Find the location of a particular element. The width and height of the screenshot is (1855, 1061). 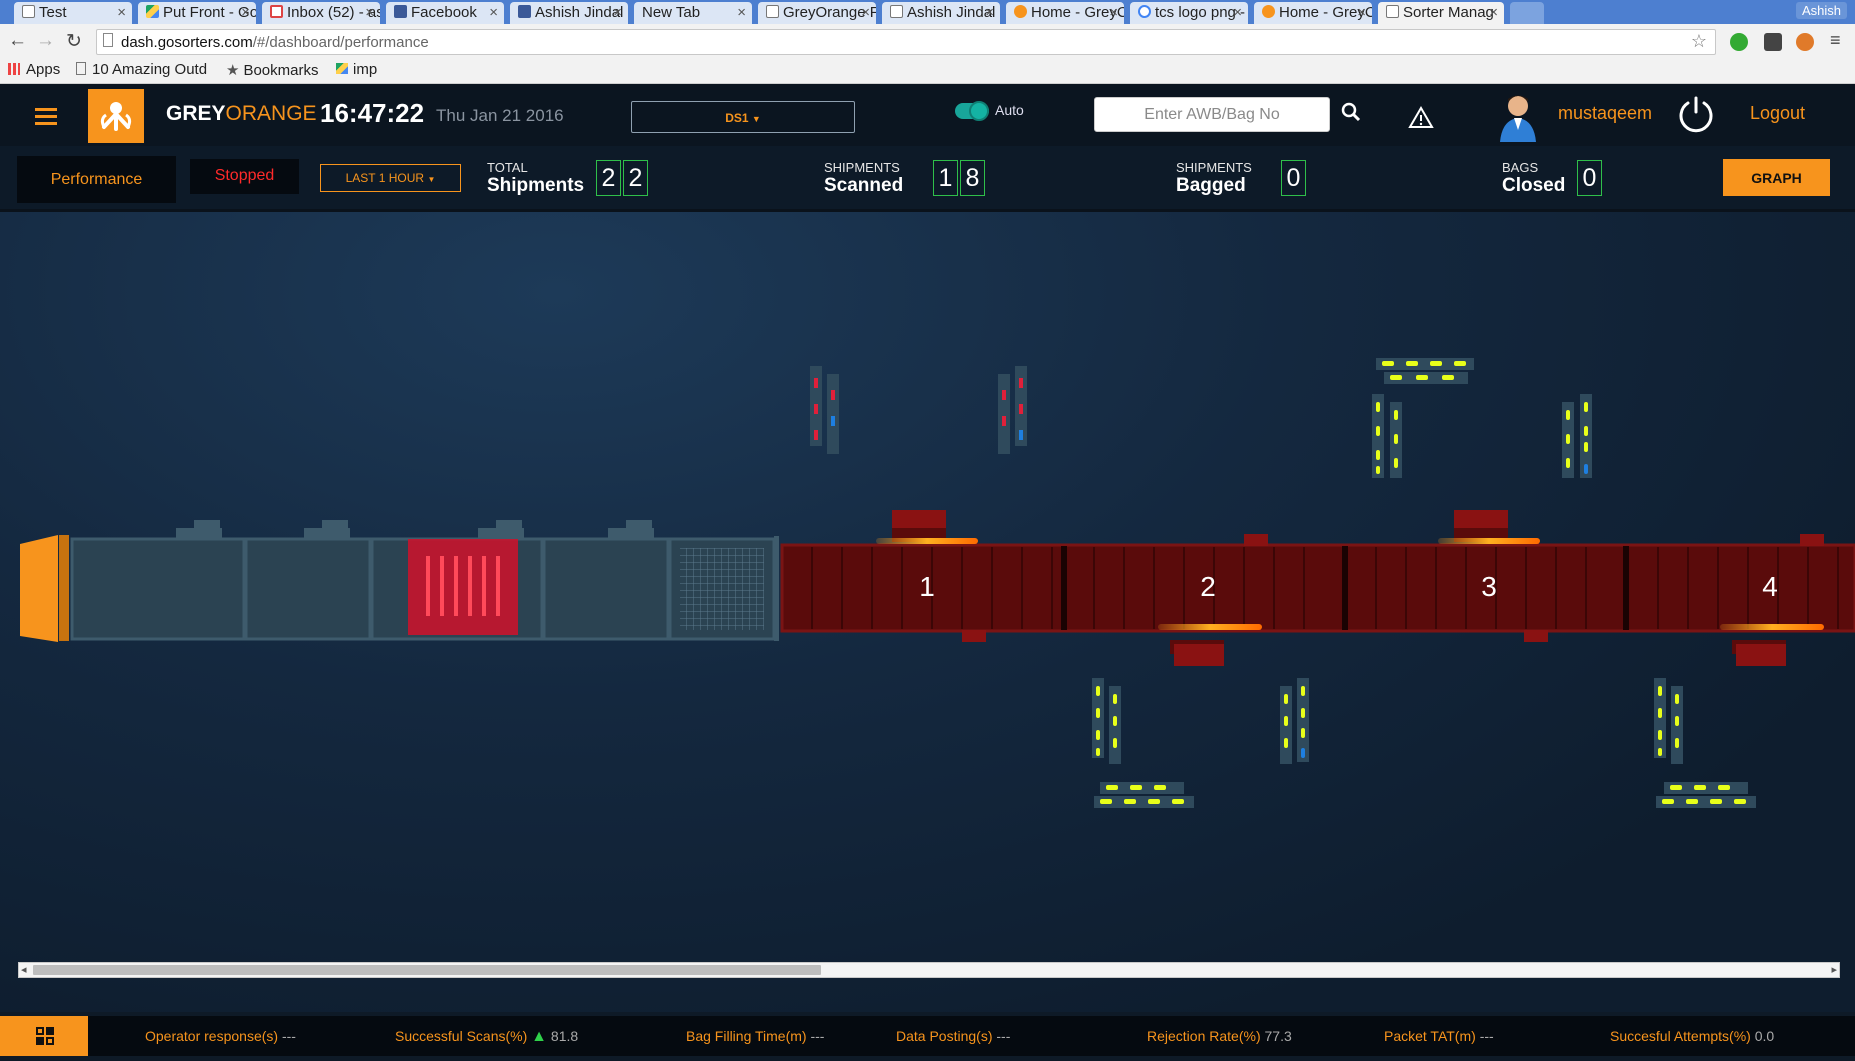

new-tab-button is located at coordinates (1527, 13).